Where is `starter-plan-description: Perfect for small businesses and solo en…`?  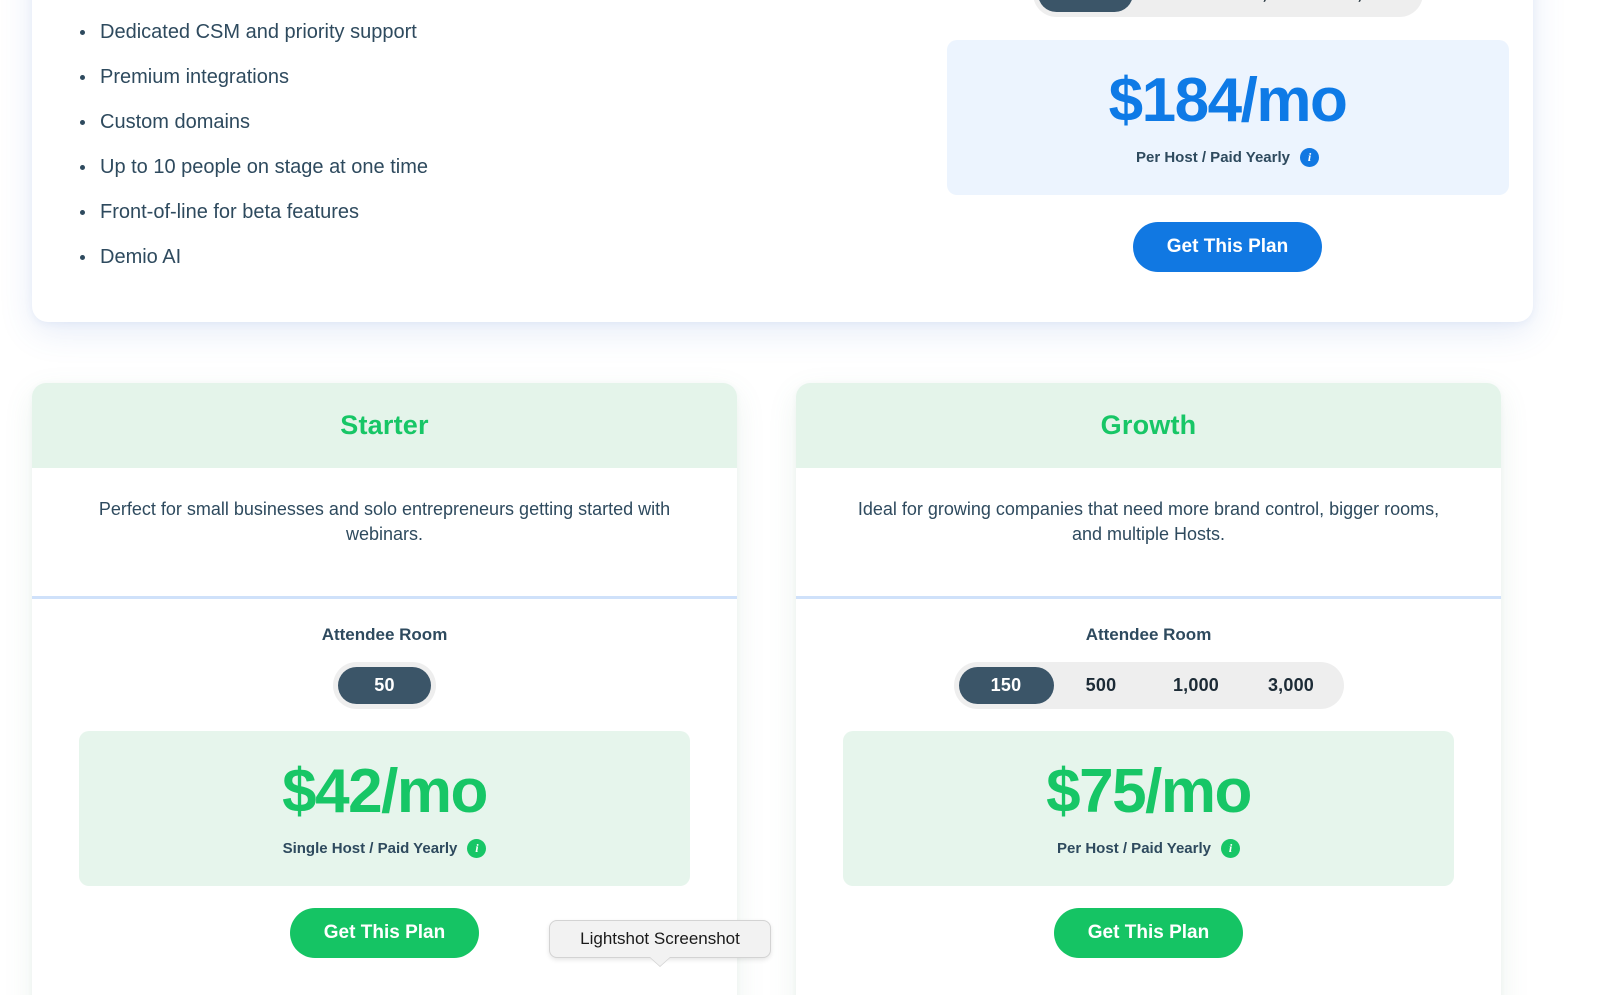 starter-plan-description: Perfect for small businesses and solo en… is located at coordinates (384, 522).